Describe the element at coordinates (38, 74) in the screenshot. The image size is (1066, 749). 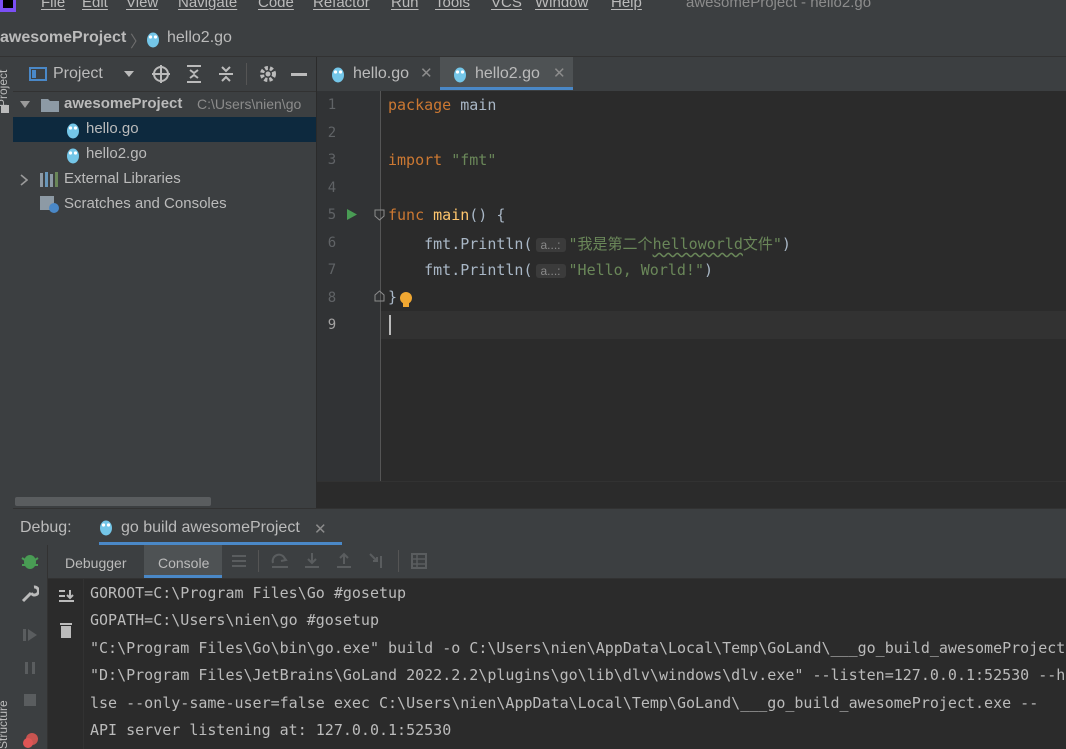
I see `project-view-icon` at that location.